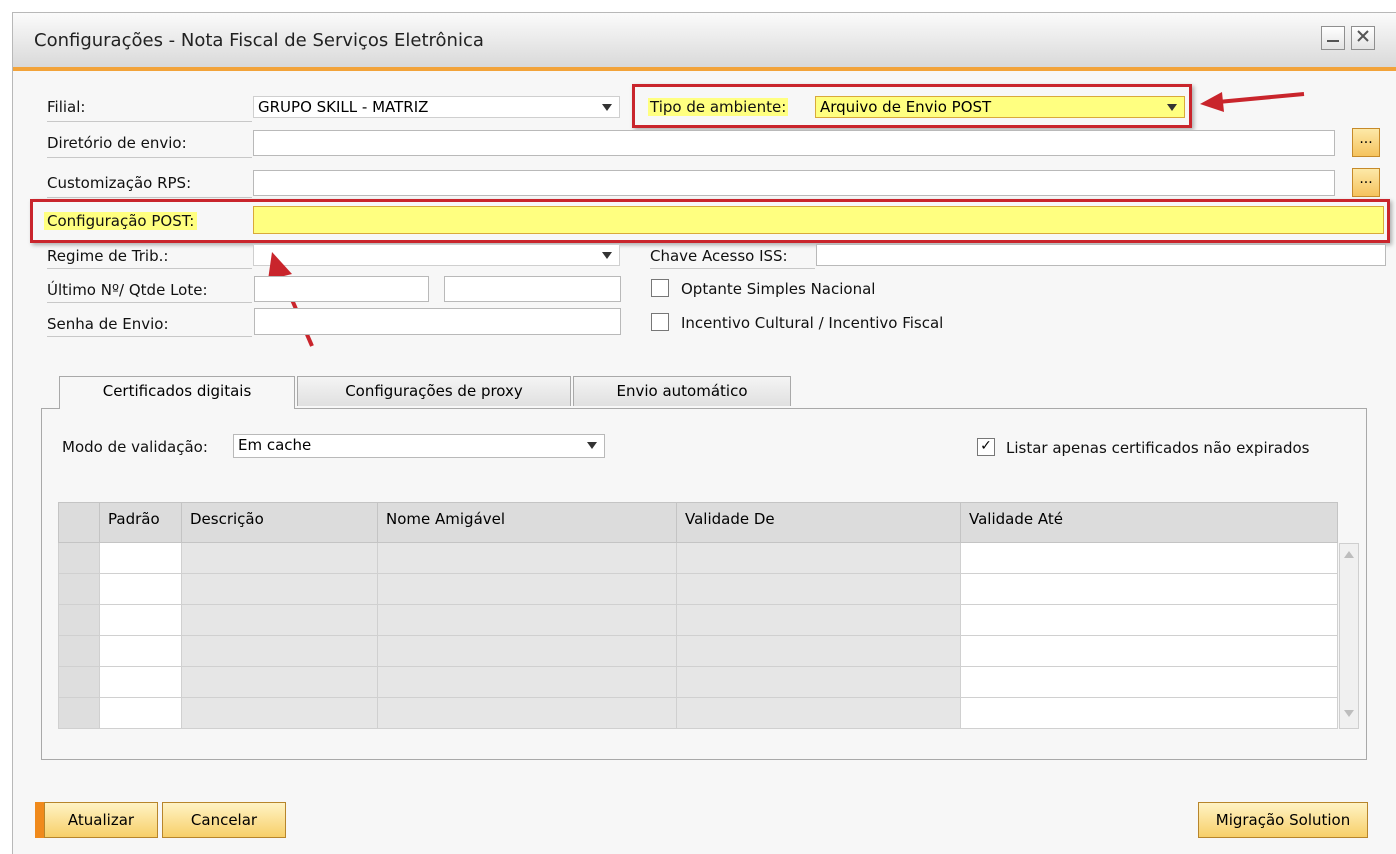 The width and height of the screenshot is (1396, 854). I want to click on scroll-up-icon, so click(1349, 555).